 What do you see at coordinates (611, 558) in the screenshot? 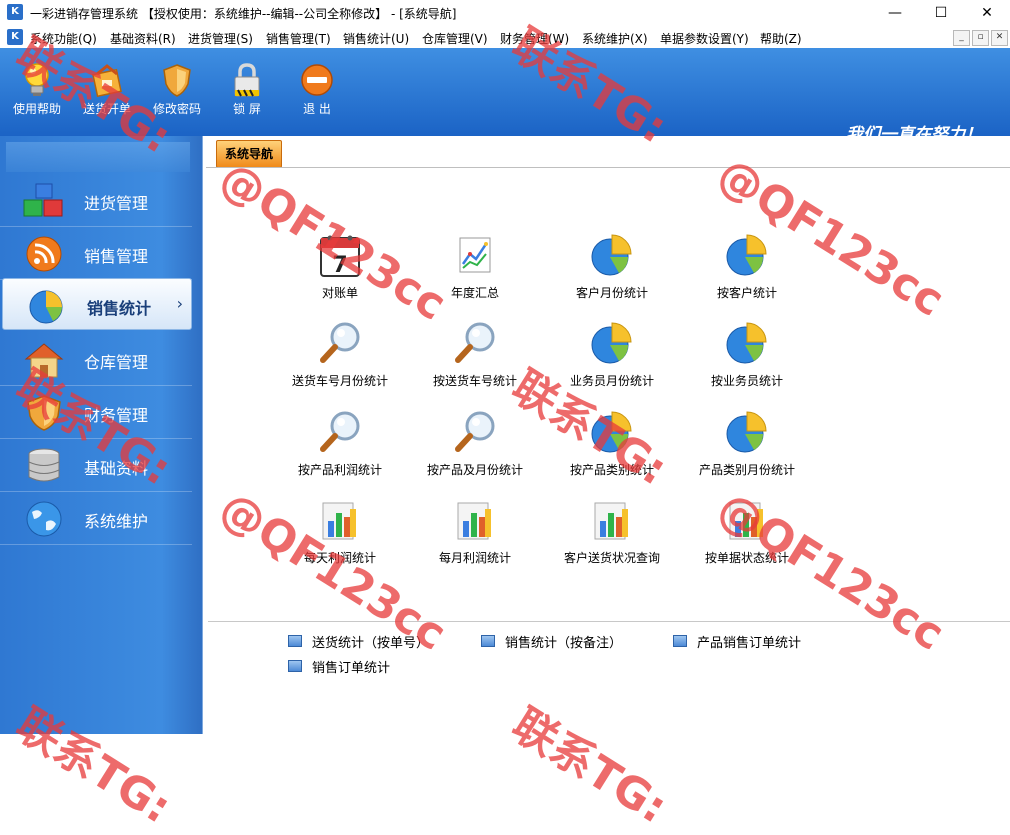
I see `nav-tile-label: 客户送货状况查询` at bounding box center [611, 558].